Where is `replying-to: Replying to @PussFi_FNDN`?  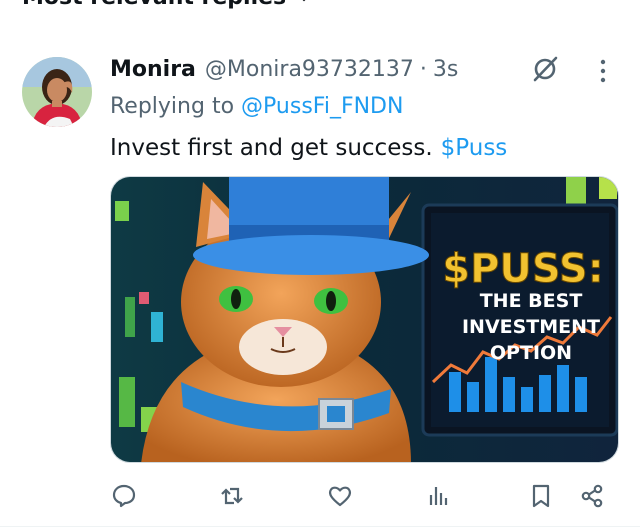
replying-to: Replying to @PussFi_FNDN is located at coordinates (256, 106).